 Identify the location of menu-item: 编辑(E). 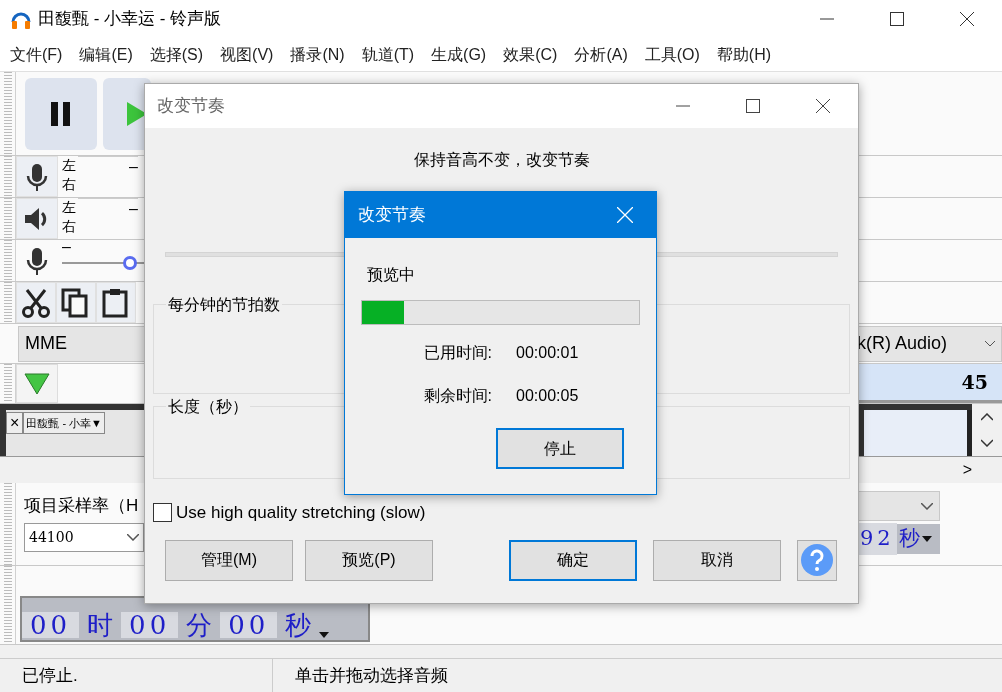
(106, 54).